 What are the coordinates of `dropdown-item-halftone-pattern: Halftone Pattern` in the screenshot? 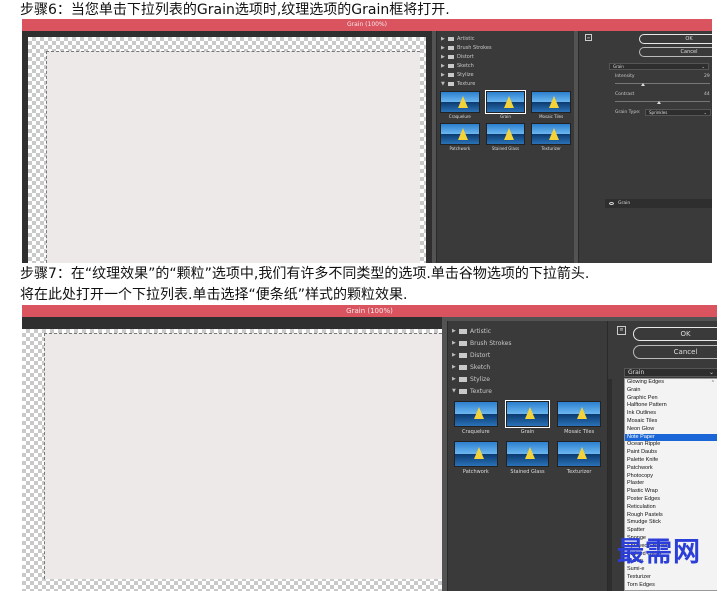 It's located at (671, 406).